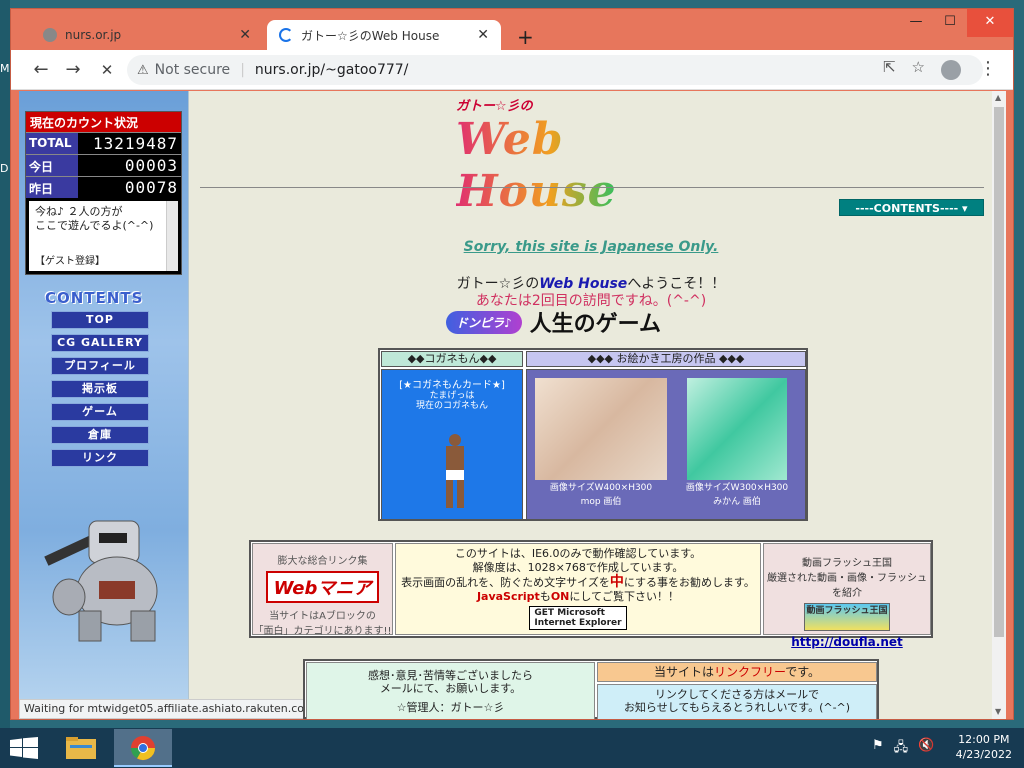 This screenshot has width=1024, height=768. Describe the element at coordinates (100, 412) in the screenshot. I see `nav-game: ゲーム` at that location.